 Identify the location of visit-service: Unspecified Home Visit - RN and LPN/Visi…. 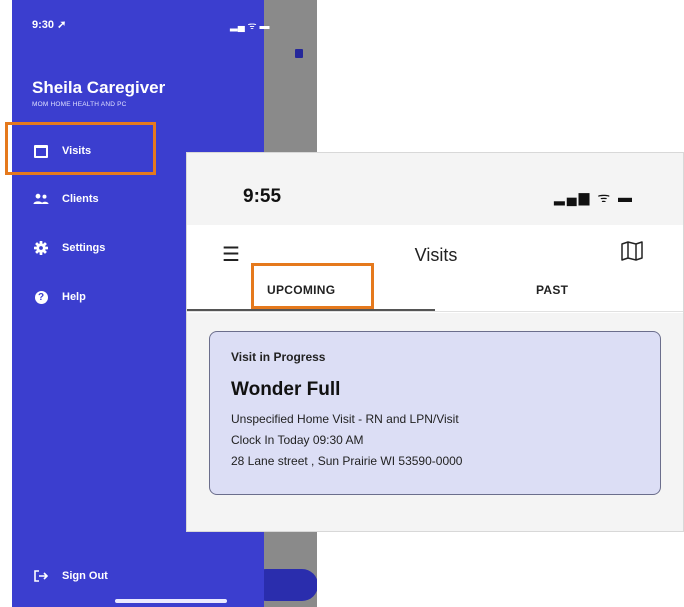
(345, 419).